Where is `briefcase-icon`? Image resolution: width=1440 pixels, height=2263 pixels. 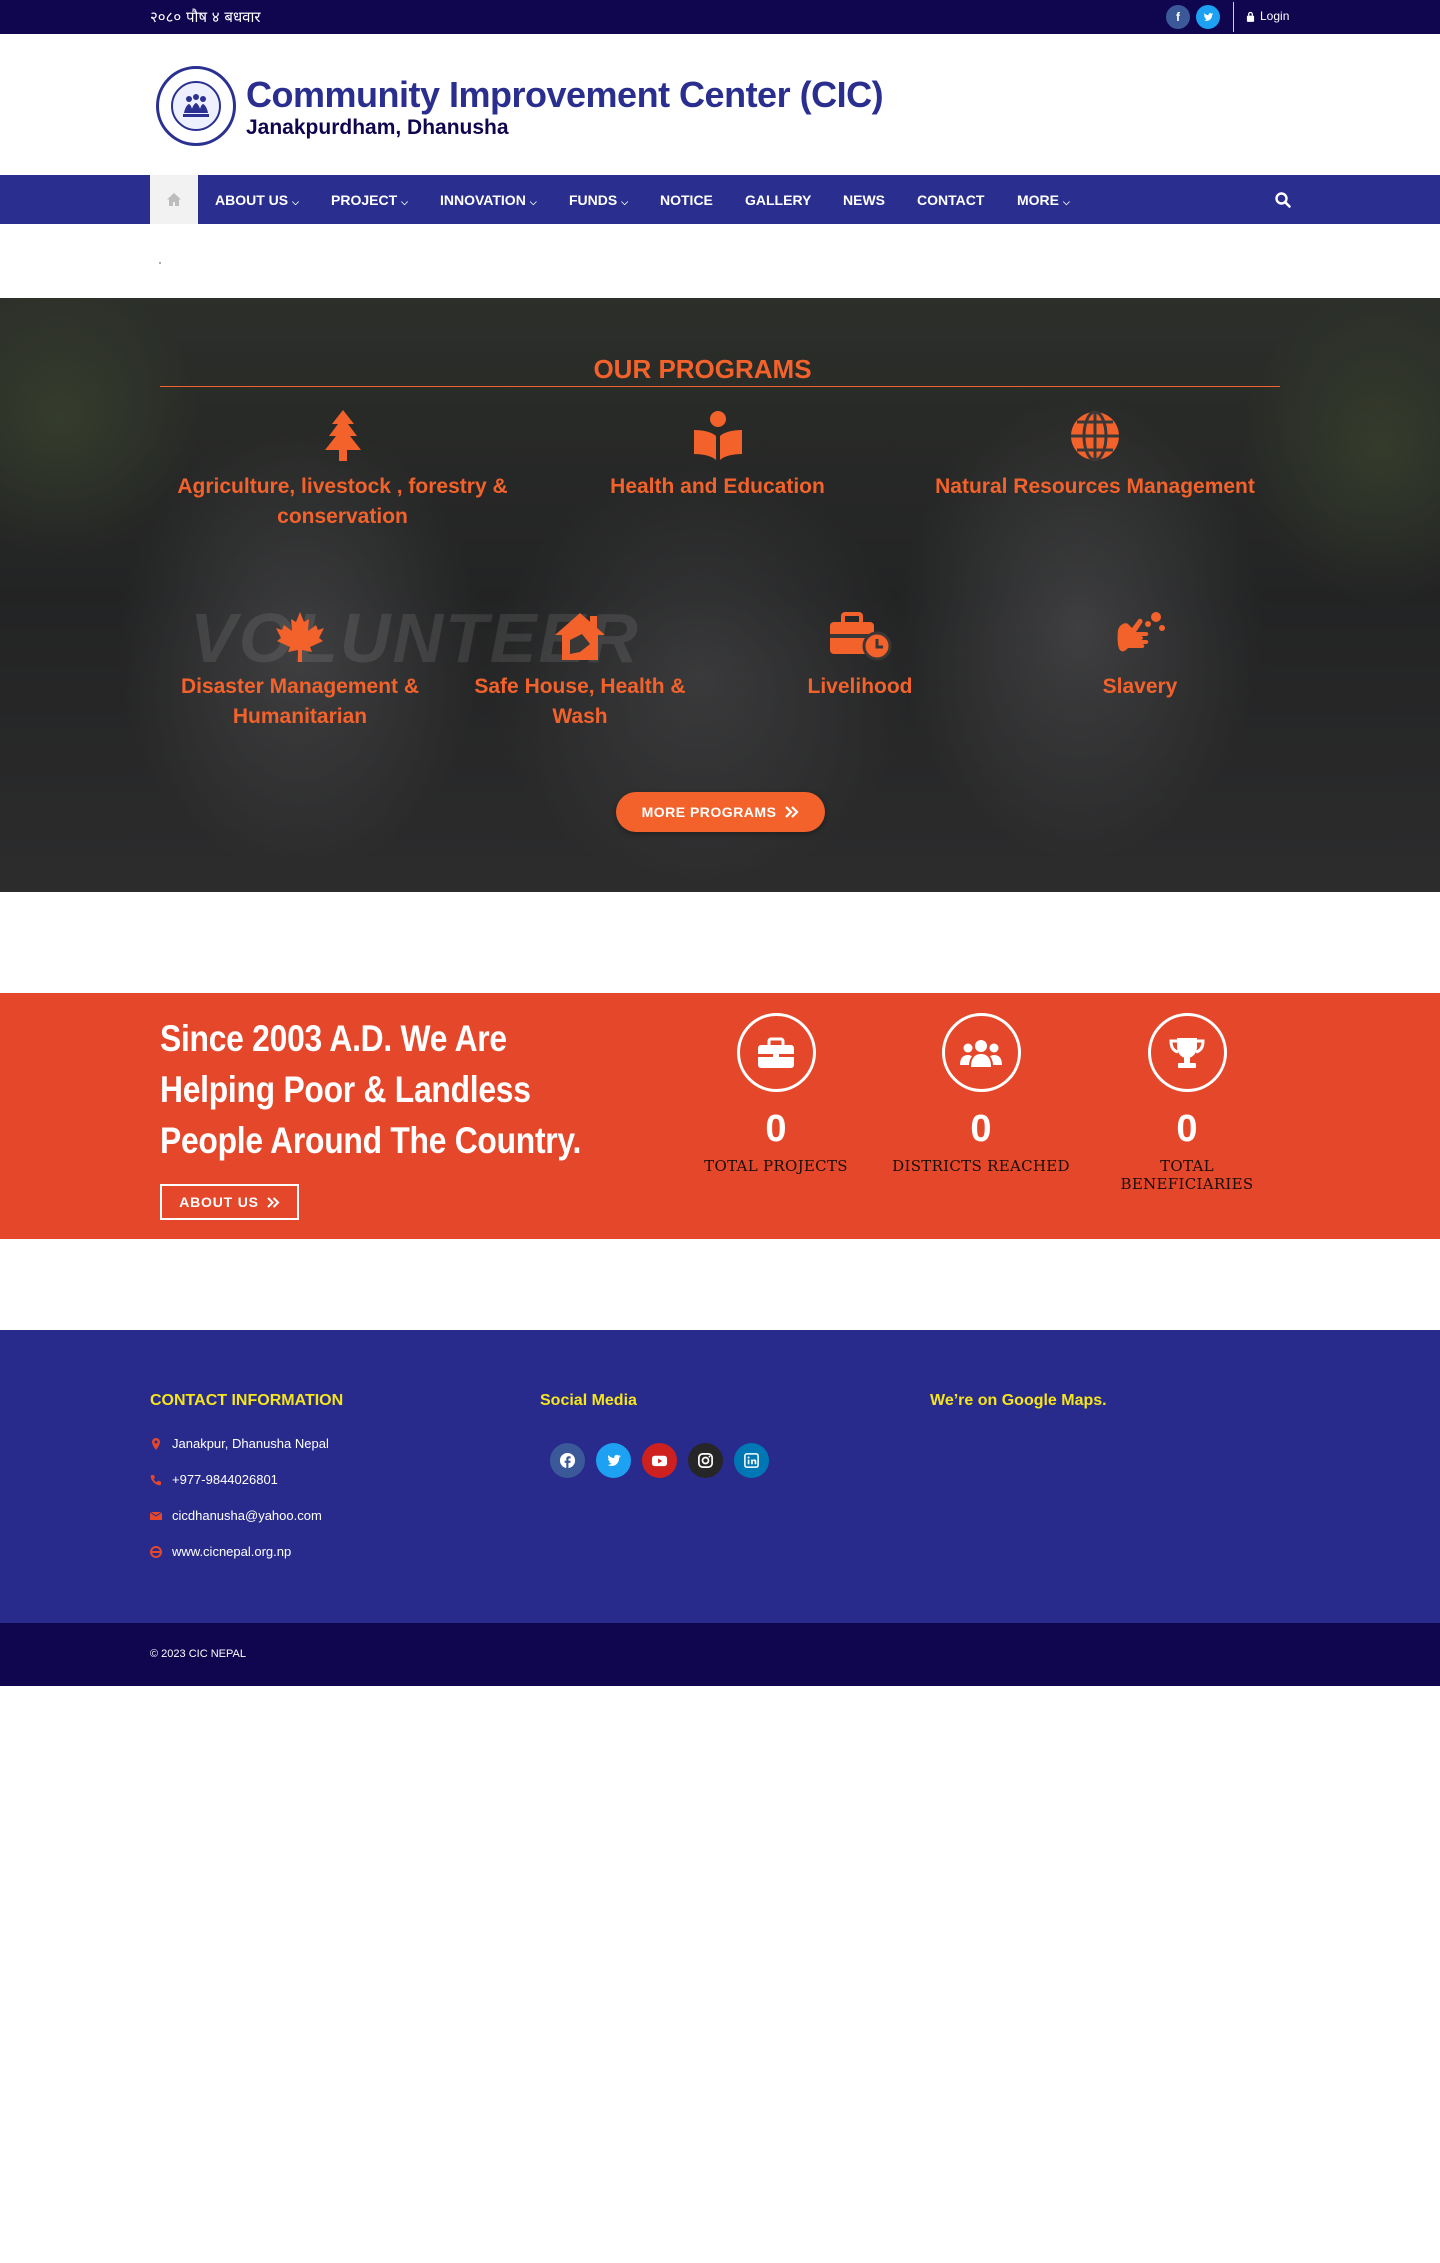
briefcase-icon is located at coordinates (776, 1052).